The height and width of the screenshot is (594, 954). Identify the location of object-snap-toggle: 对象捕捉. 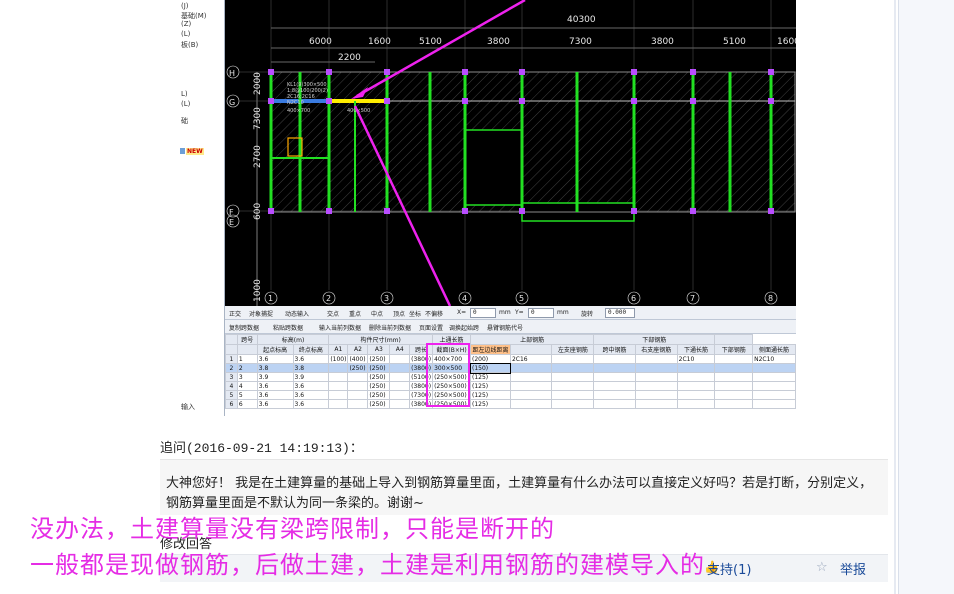
(261, 313).